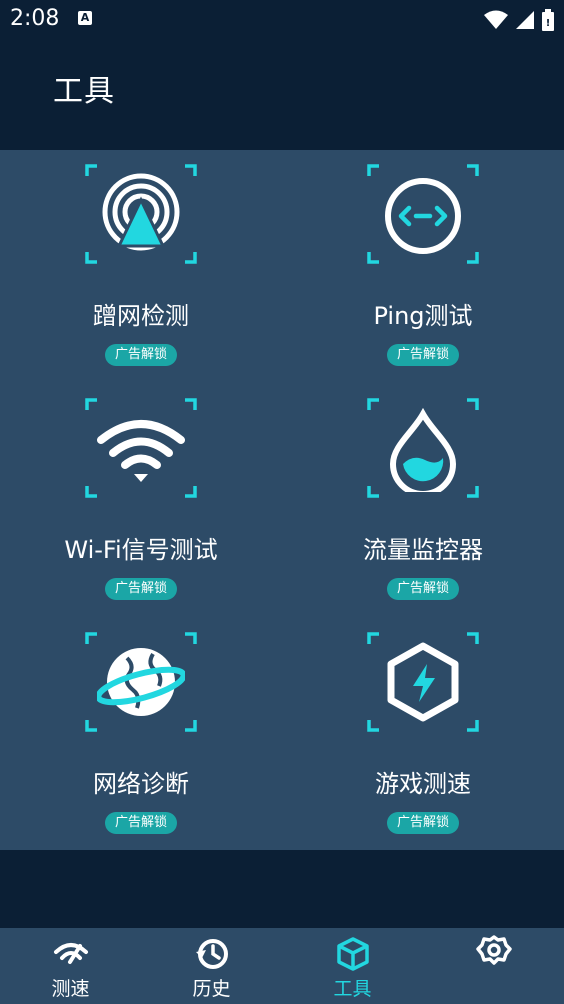 The height and width of the screenshot is (1004, 564). I want to click on app-notification-icon: A, so click(85, 18).